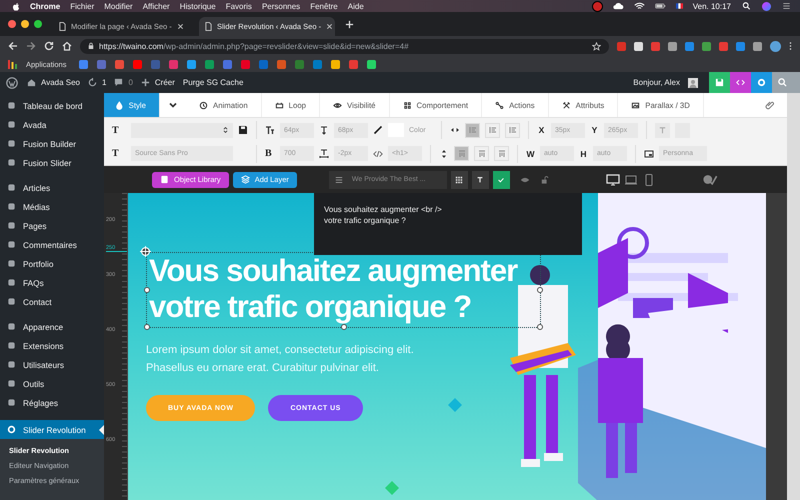 Image resolution: width=800 pixels, height=500 pixels. I want to click on sidebar-item: Pages, so click(52, 225).